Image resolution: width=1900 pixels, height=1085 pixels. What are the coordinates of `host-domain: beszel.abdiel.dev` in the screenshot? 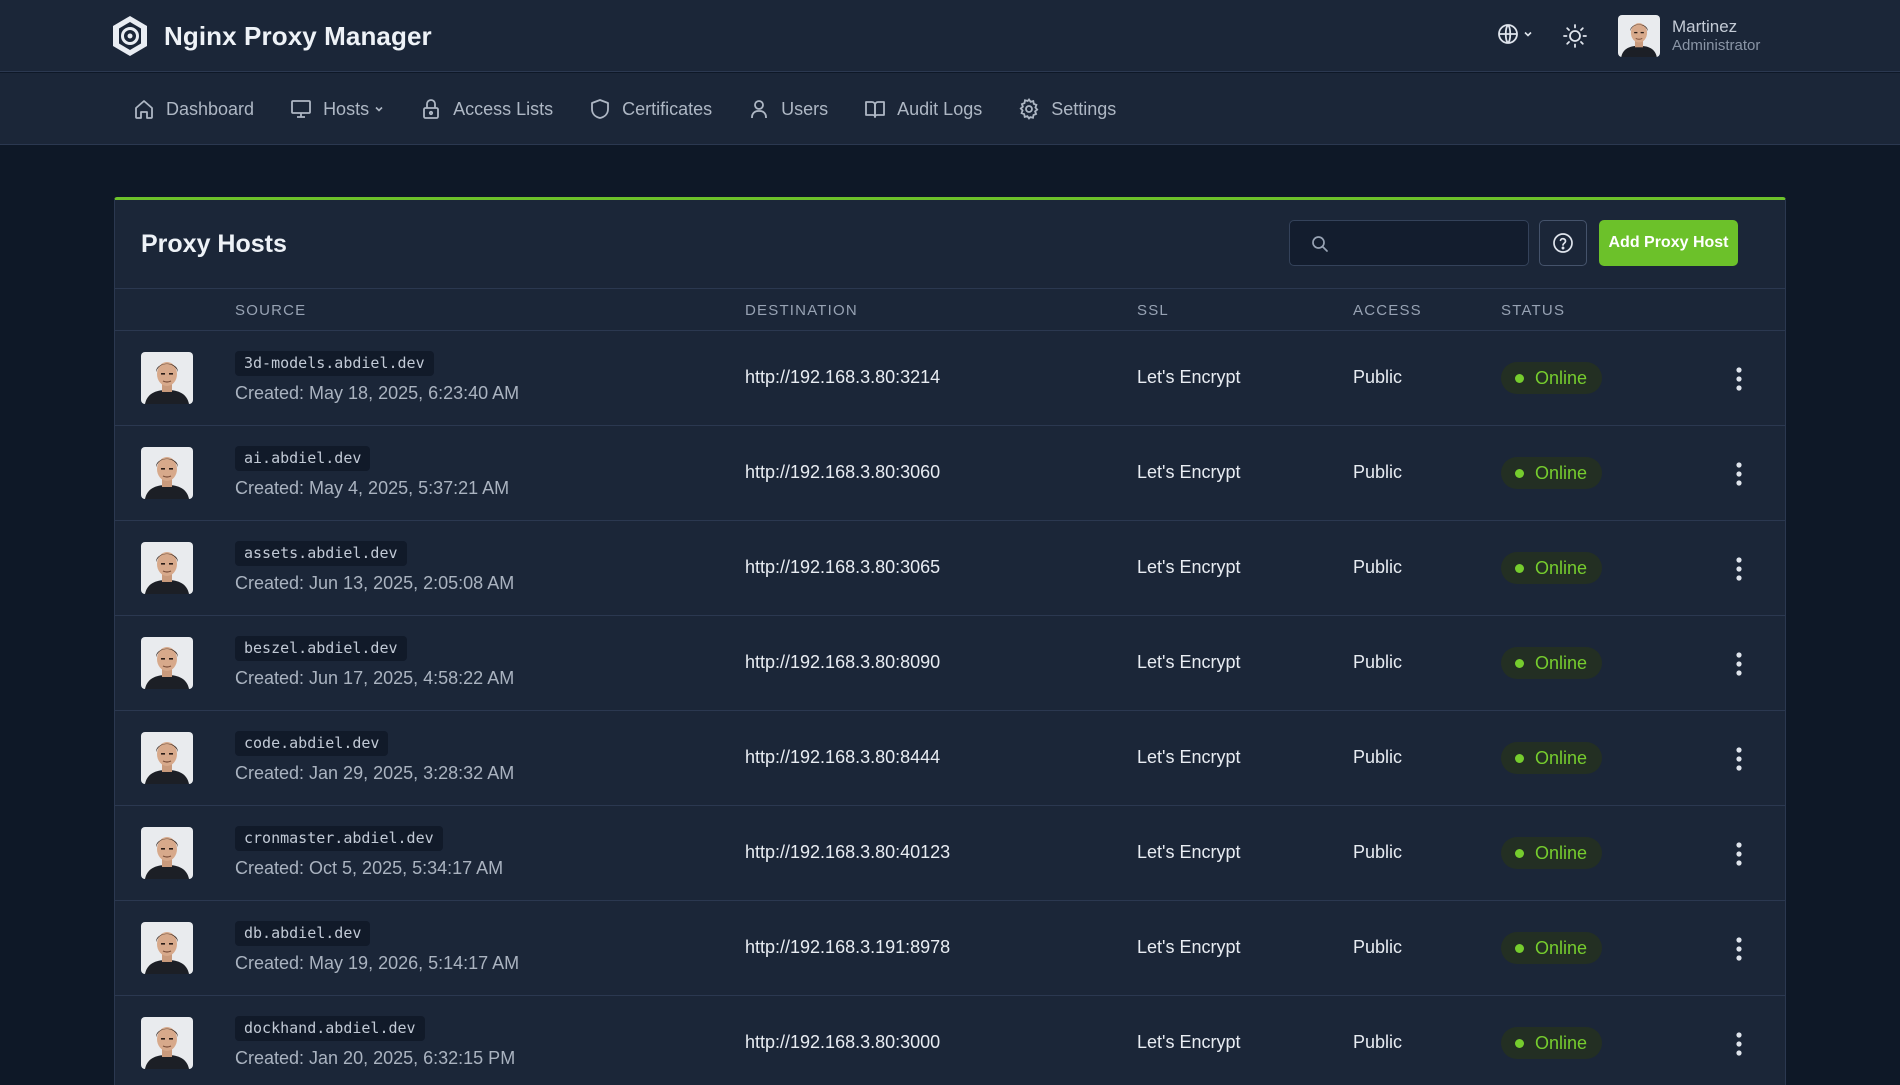 It's located at (321, 648).